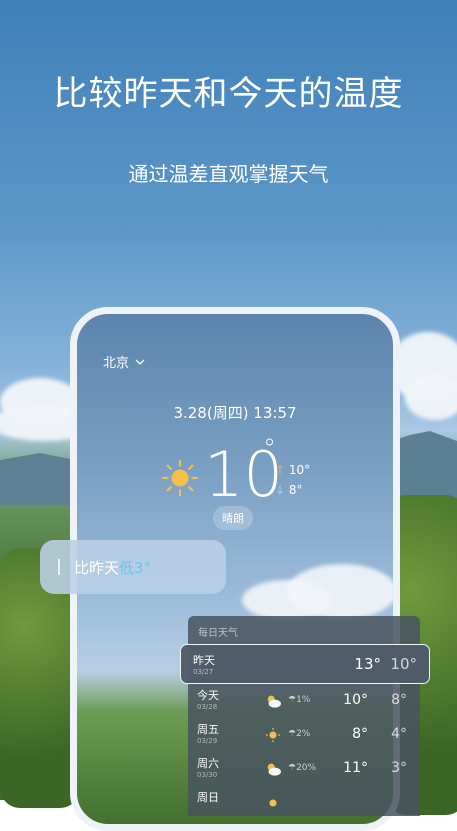 The image size is (457, 831). What do you see at coordinates (97, 567) in the screenshot?
I see `compare-prefix: 比昨天` at bounding box center [97, 567].